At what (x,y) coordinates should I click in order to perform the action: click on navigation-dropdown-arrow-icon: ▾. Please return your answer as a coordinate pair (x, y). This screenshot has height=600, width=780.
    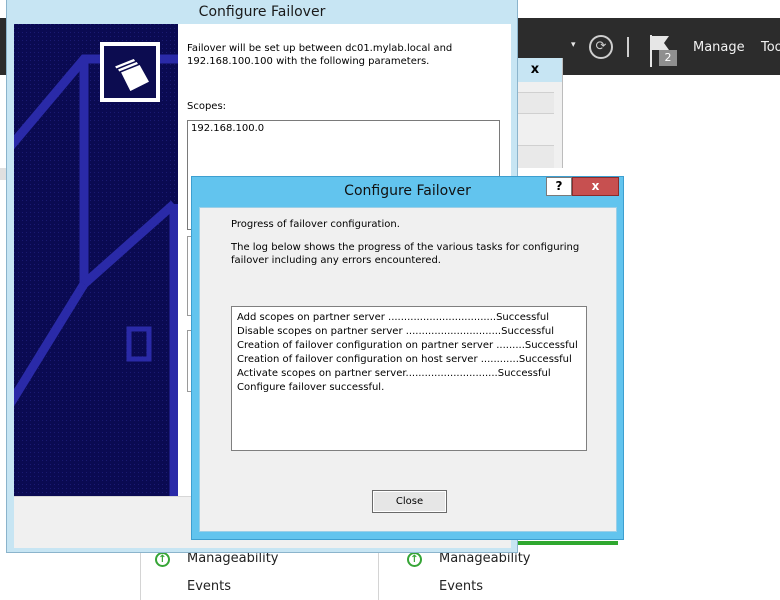
    Looking at the image, I should click on (573, 45).